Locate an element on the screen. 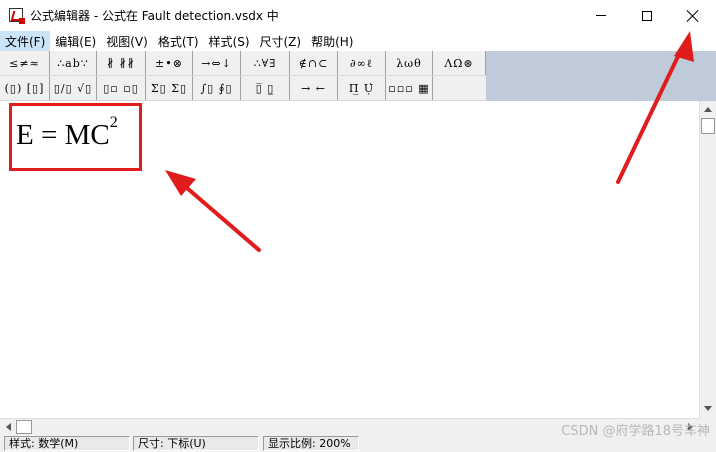 The height and width of the screenshot is (452, 716). minimize-button is located at coordinates (601, 15).